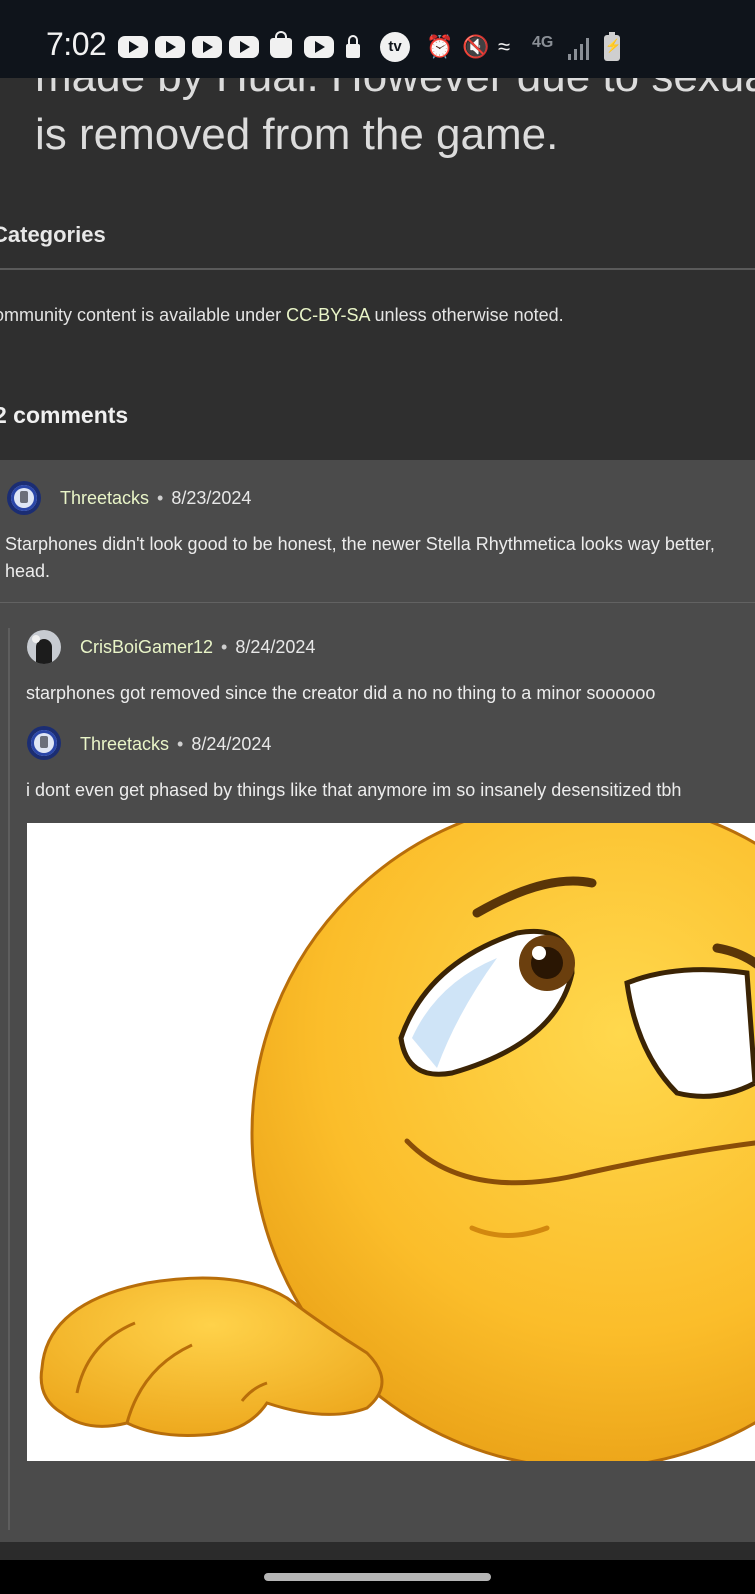  I want to click on license-suffix: unless otherwise noted., so click(466, 315).